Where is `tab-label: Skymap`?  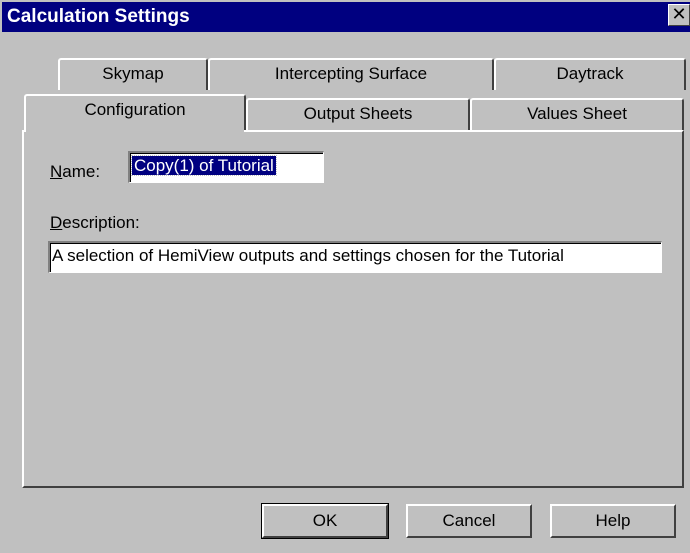 tab-label: Skymap is located at coordinates (133, 73).